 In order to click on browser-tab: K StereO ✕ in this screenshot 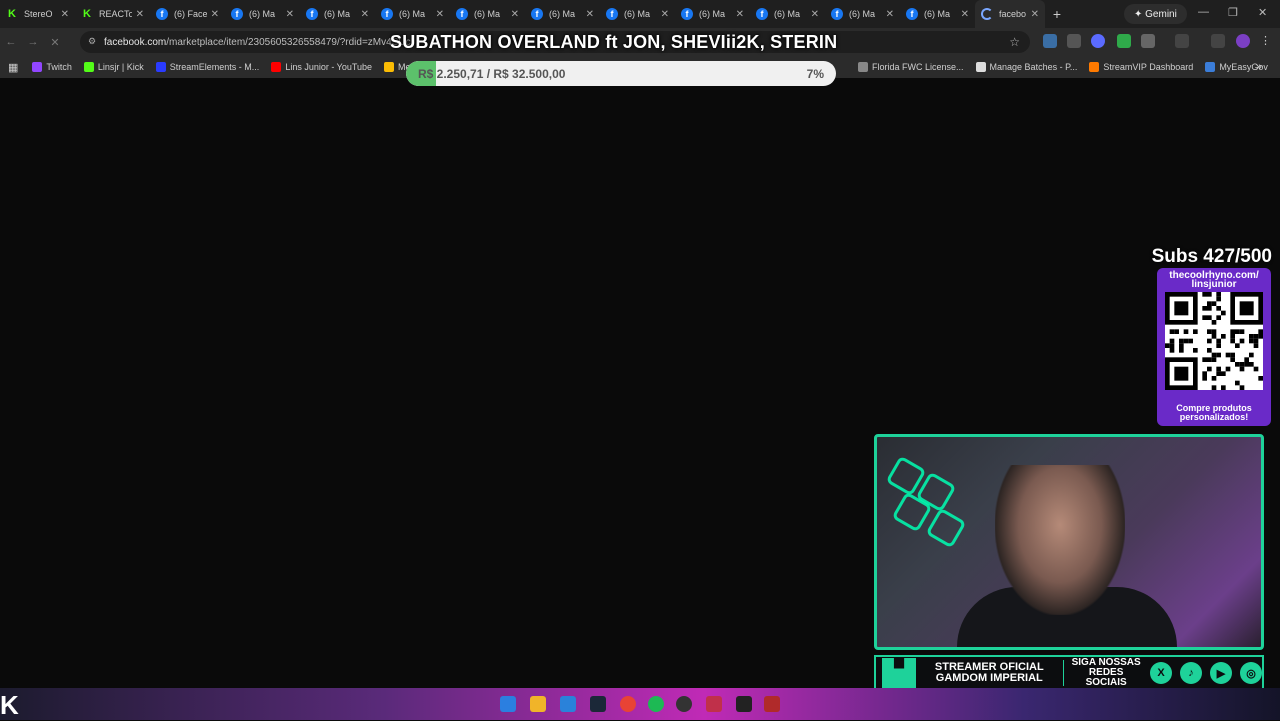, I will do `click(37, 14)`.